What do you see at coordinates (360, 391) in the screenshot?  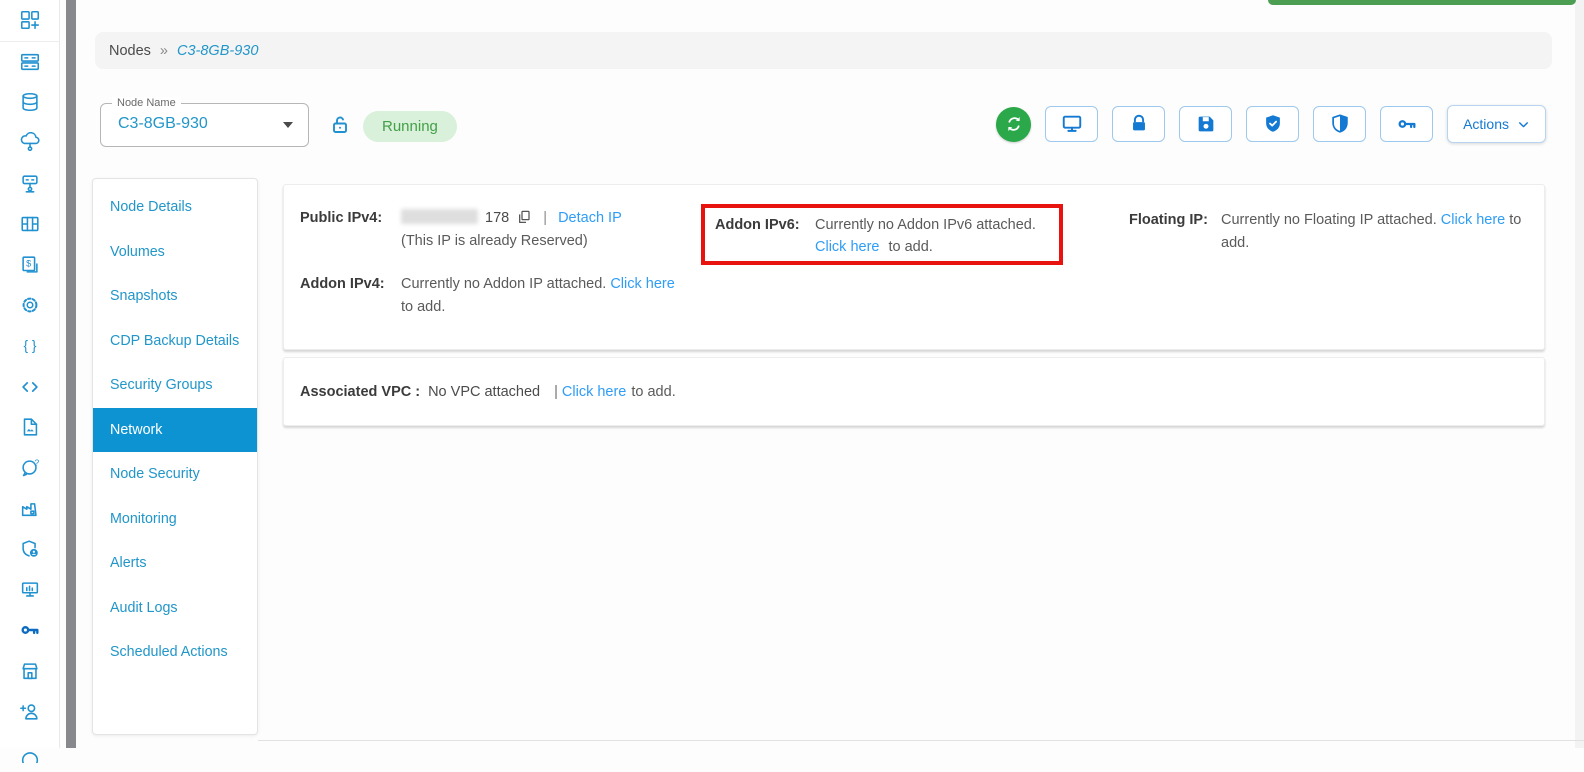 I see `associated-vpc-label: Associated VPC :` at bounding box center [360, 391].